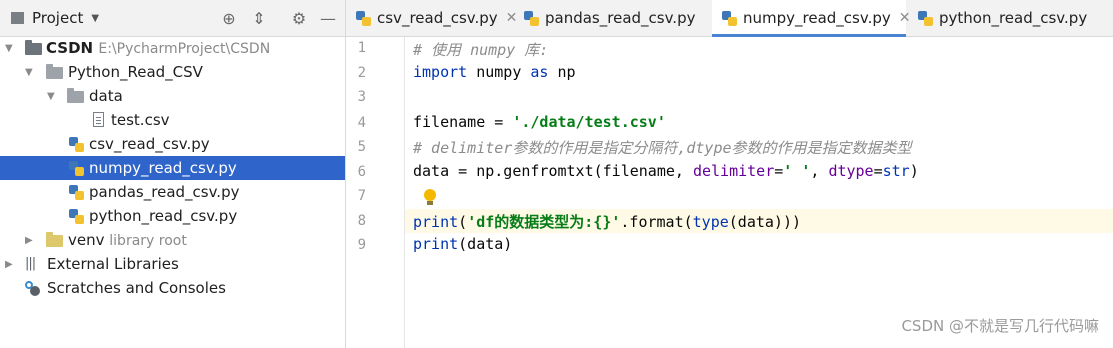 The width and height of the screenshot is (1113, 348). I want to click on tab-python-read-csv: python_read_csv.py, so click(1010, 18).